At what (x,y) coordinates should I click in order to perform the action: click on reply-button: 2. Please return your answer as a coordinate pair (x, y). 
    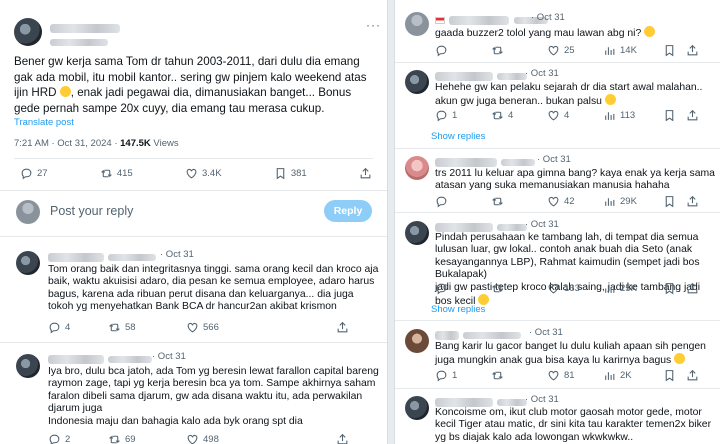
    Looking at the image, I should click on (78, 438).